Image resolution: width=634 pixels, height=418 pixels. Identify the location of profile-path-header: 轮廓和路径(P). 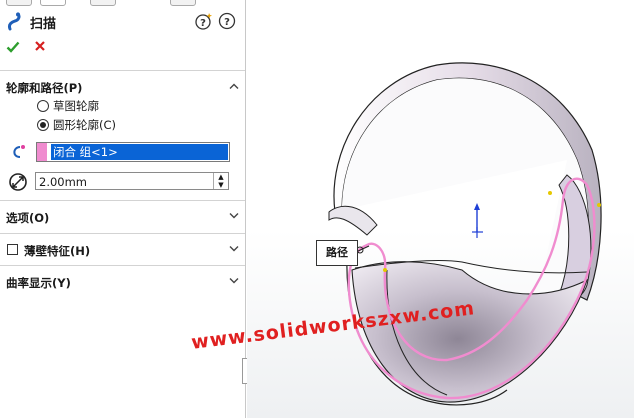
(44, 88).